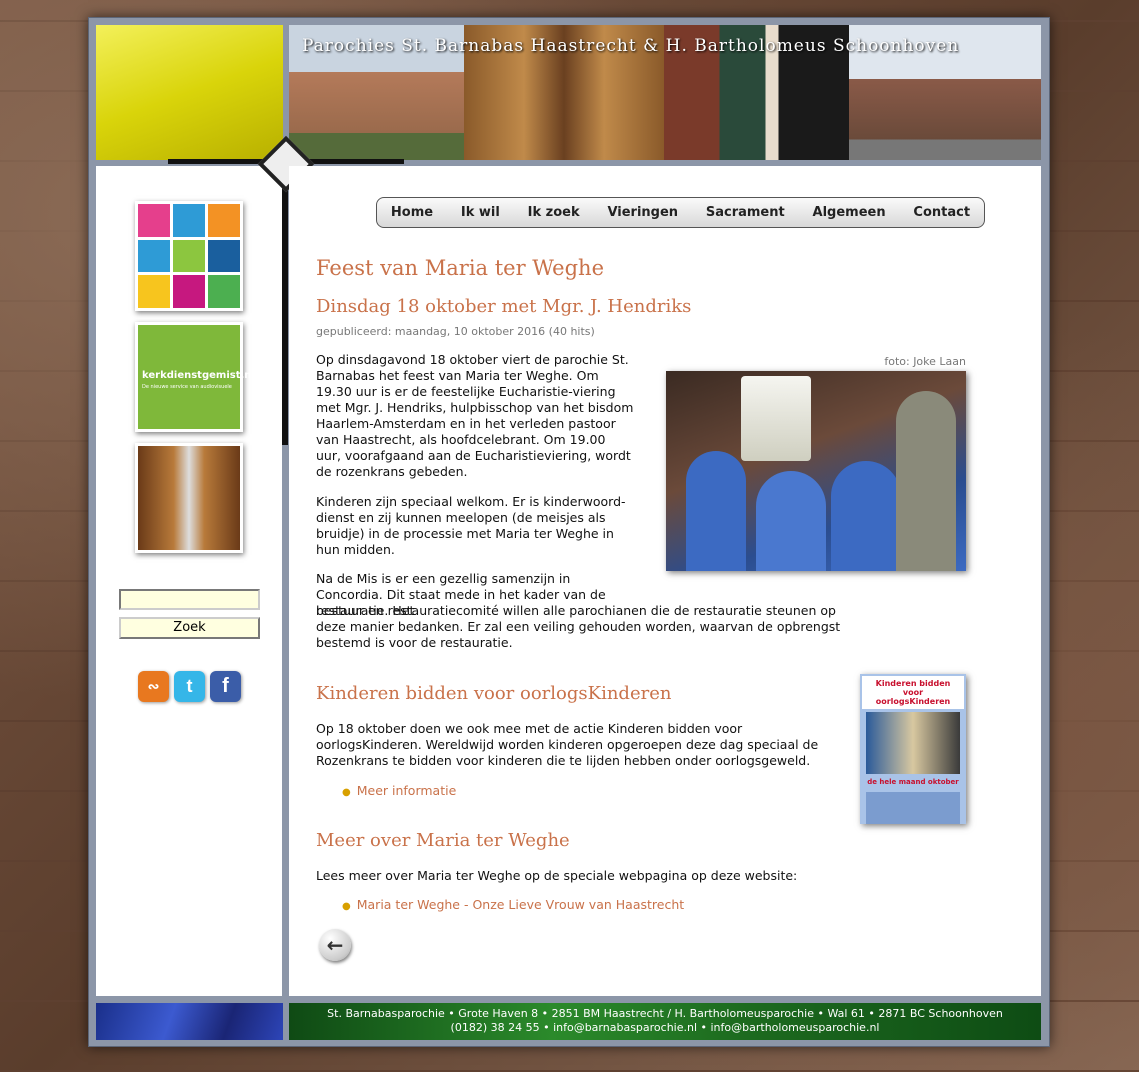 The image size is (1139, 1072). I want to click on photo-credit: foto: Joke Laan, so click(925, 361).